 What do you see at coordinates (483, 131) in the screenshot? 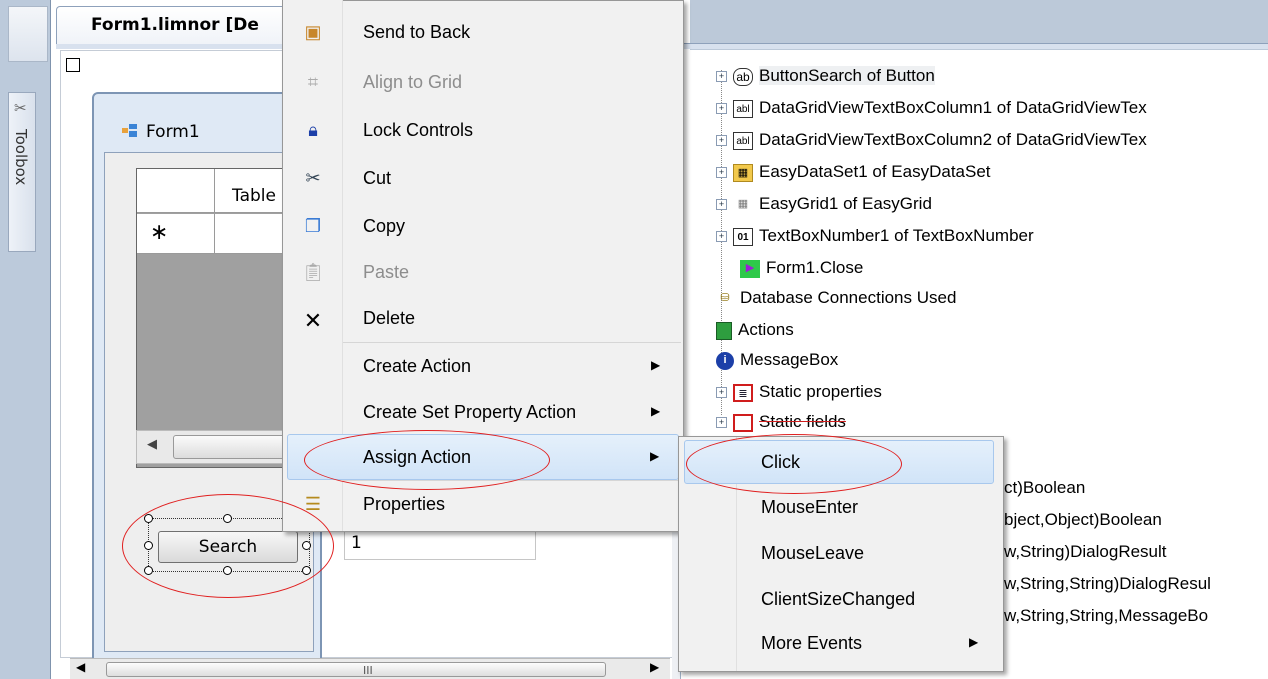
I see `menu-item-lock-controls: 🔒︎ Lock Controls` at bounding box center [483, 131].